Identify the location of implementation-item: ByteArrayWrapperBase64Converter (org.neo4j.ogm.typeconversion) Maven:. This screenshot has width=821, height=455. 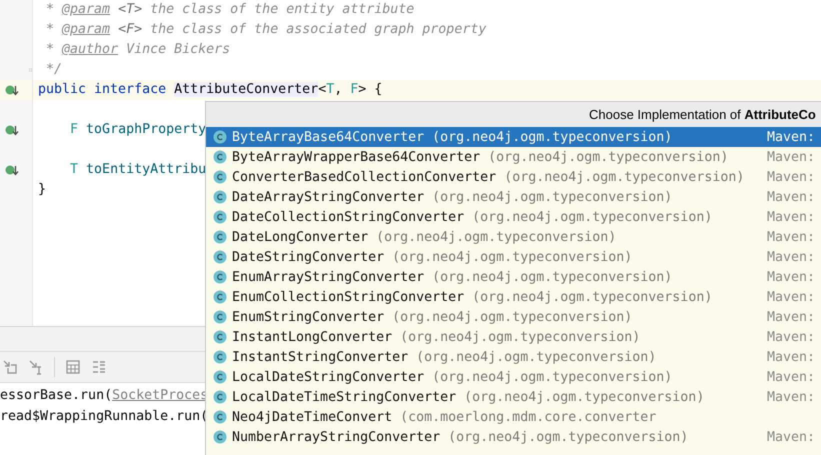
(513, 157).